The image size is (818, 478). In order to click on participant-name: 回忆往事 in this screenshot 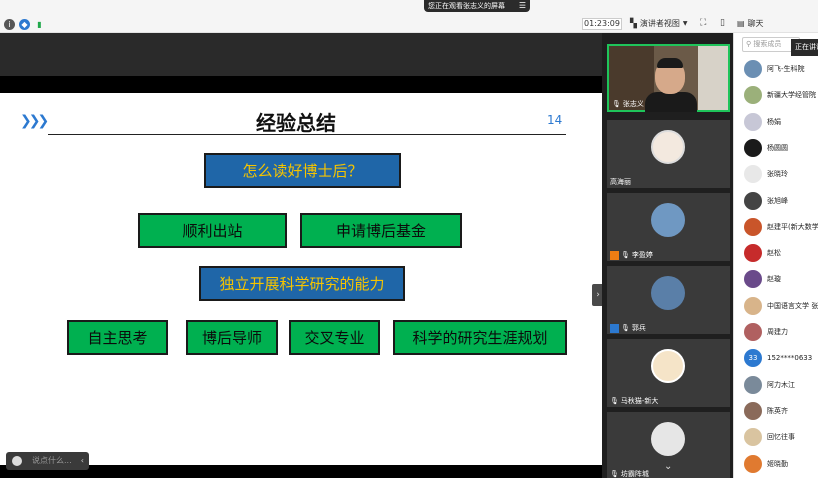, I will do `click(781, 437)`.